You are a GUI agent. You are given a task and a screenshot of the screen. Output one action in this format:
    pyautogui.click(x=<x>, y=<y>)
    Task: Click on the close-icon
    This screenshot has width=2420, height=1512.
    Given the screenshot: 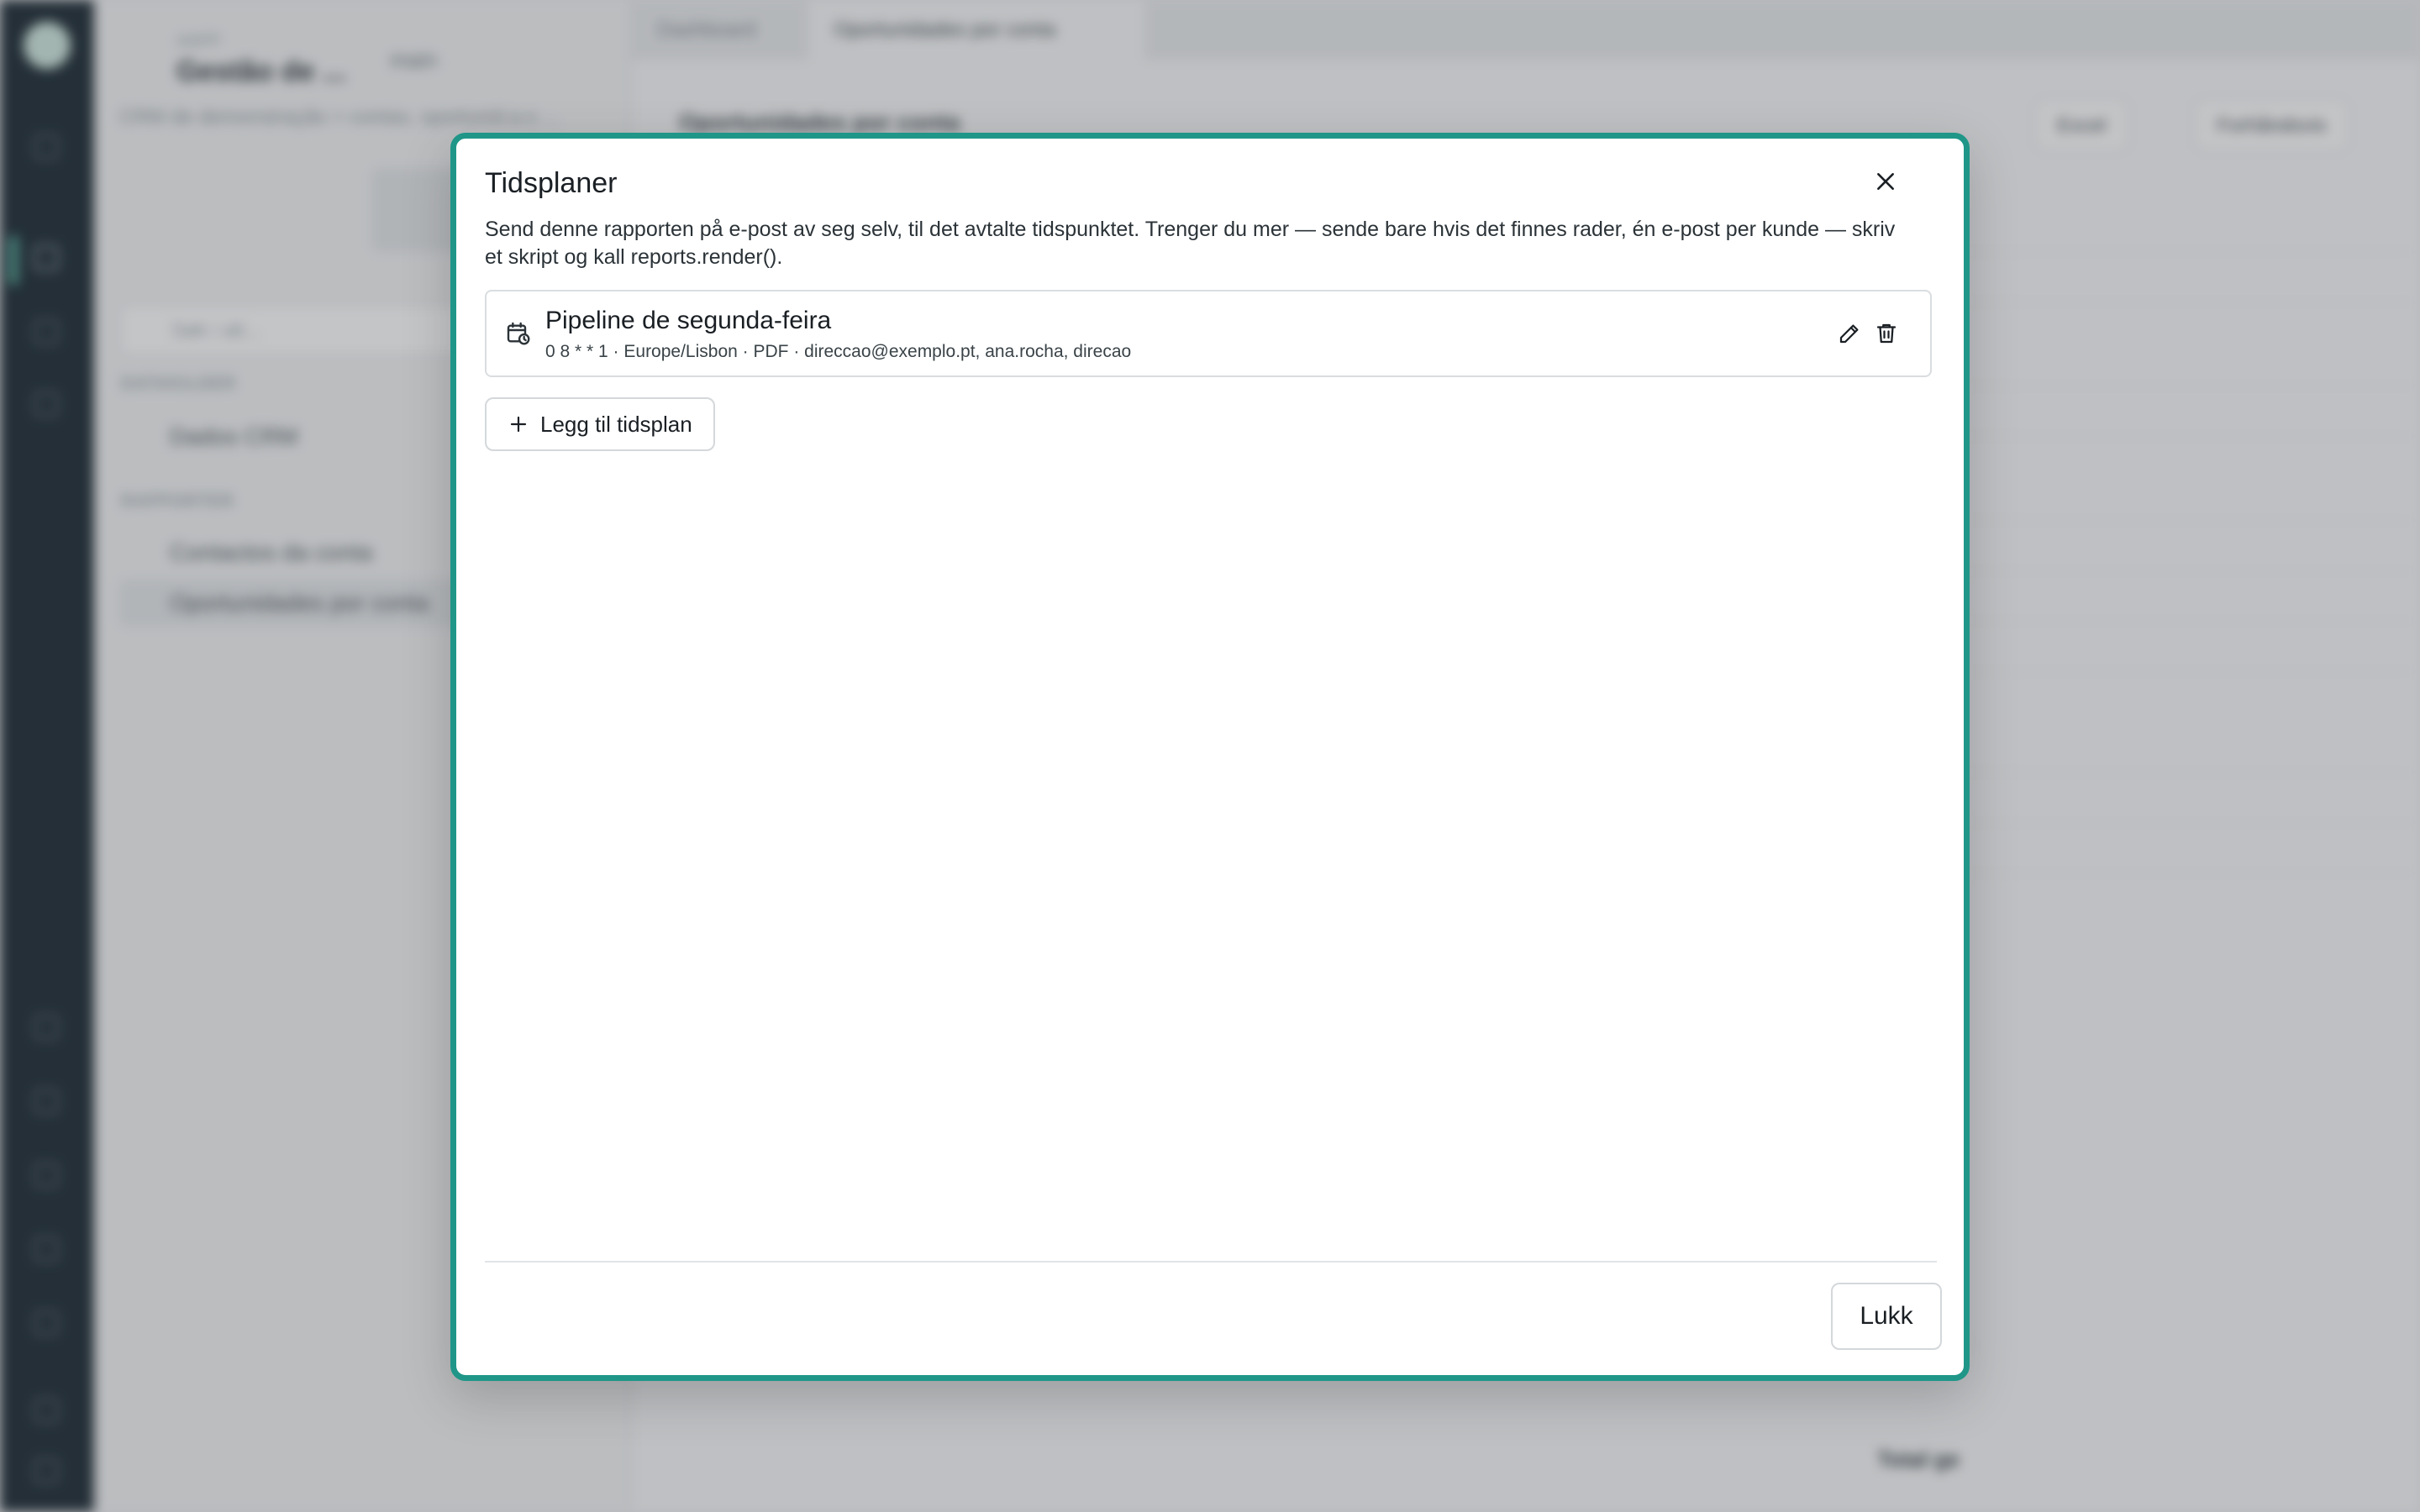 What is the action you would take?
    pyautogui.click(x=1885, y=181)
    